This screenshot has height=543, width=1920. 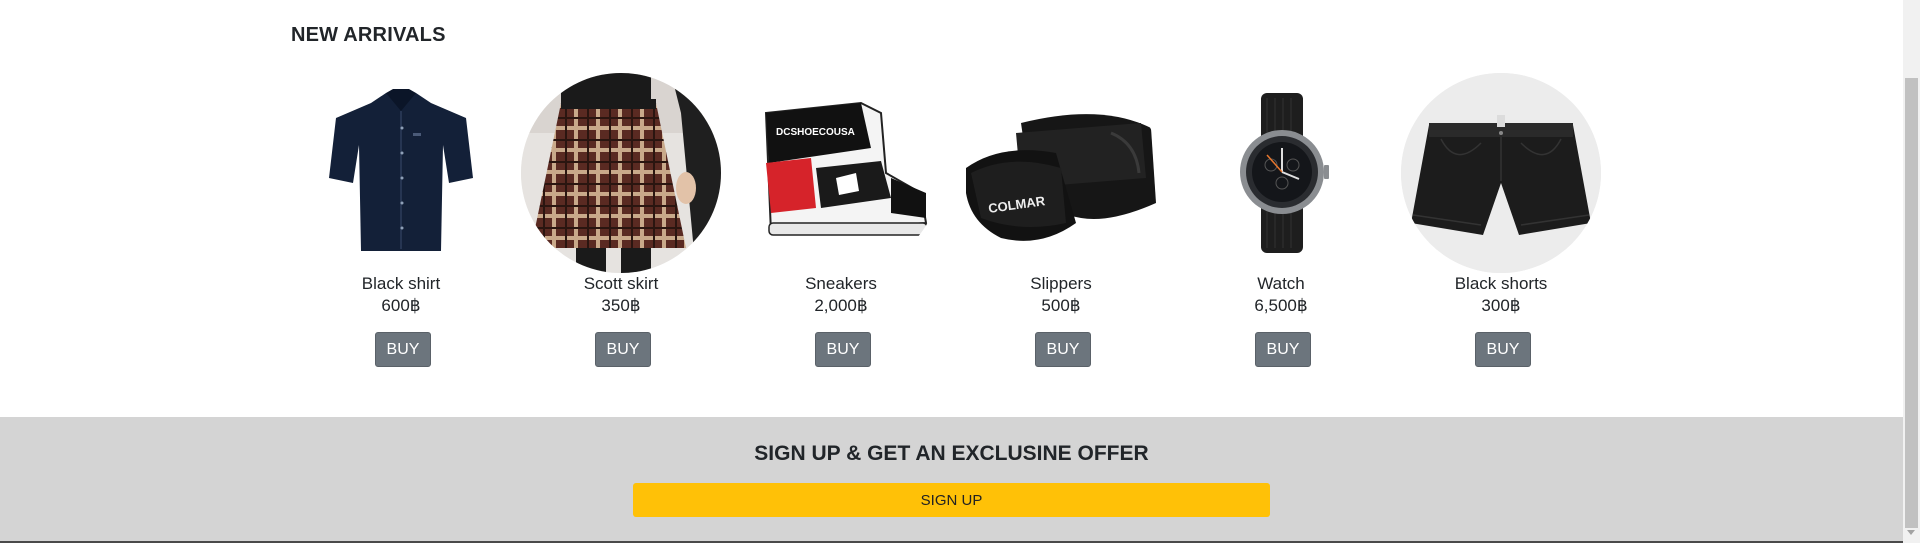 I want to click on product-card: DCSHOECOUSA Sneakers 2,000฿ BUY, so click(x=841, y=223).